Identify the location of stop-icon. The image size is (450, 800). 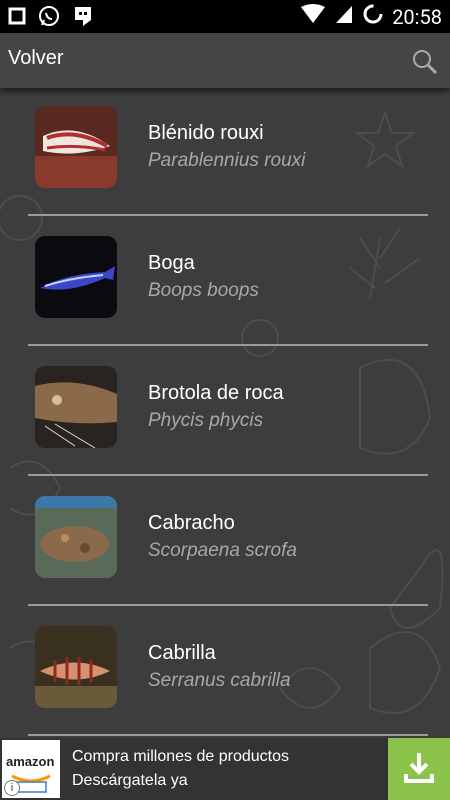
(17, 18).